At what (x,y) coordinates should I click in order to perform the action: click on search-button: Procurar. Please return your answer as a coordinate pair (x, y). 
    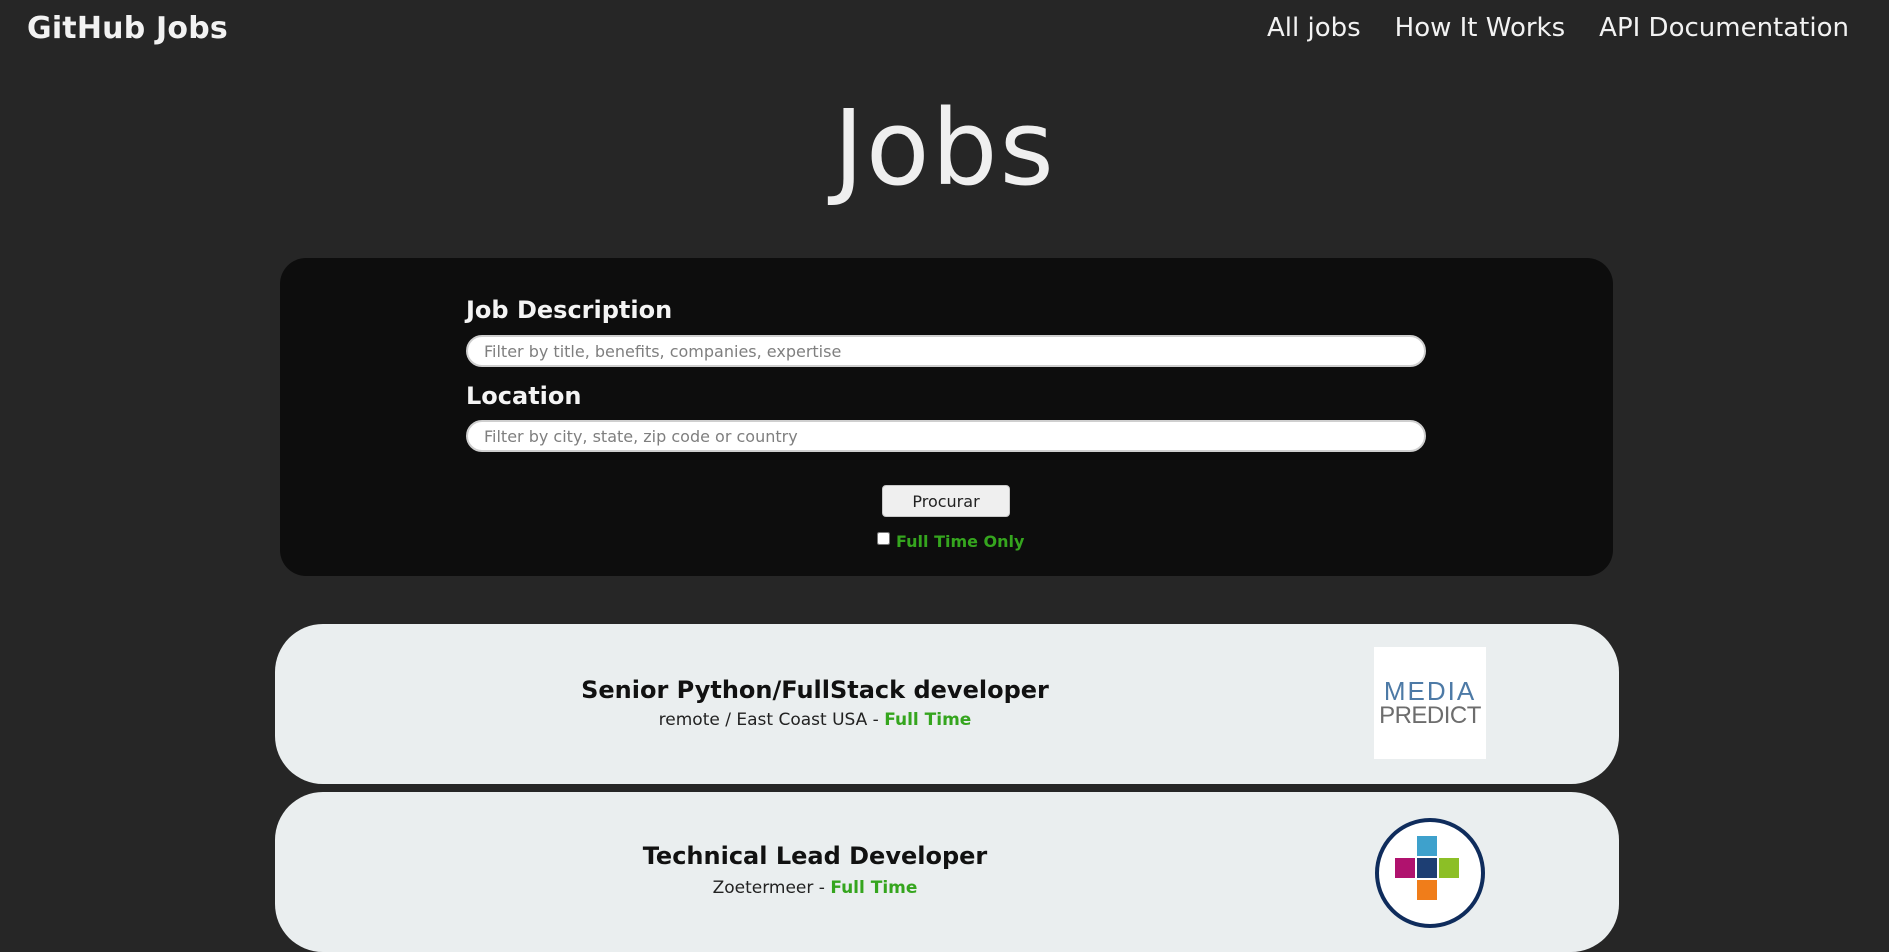
    Looking at the image, I should click on (946, 501).